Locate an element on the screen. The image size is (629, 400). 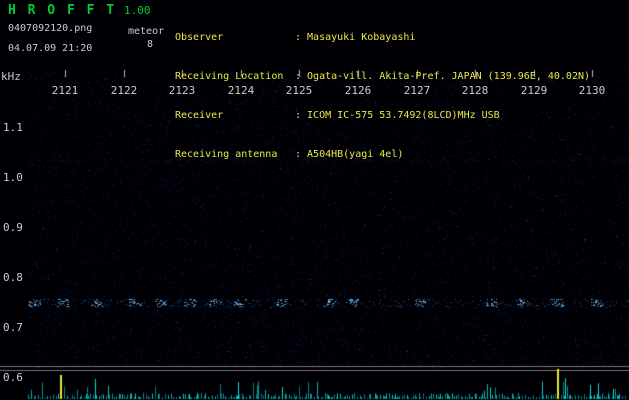
info-label: Receiving antenna is located at coordinates (226, 154).